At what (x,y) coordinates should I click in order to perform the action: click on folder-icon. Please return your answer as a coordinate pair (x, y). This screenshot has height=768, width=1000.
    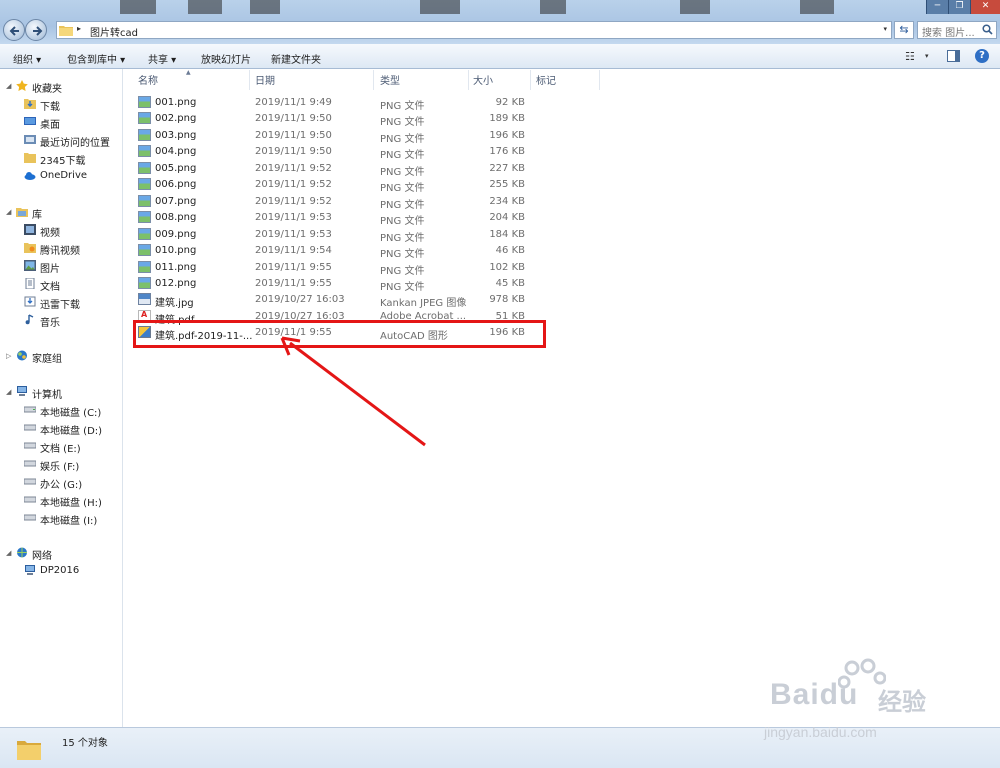
    Looking at the image, I should click on (29, 750).